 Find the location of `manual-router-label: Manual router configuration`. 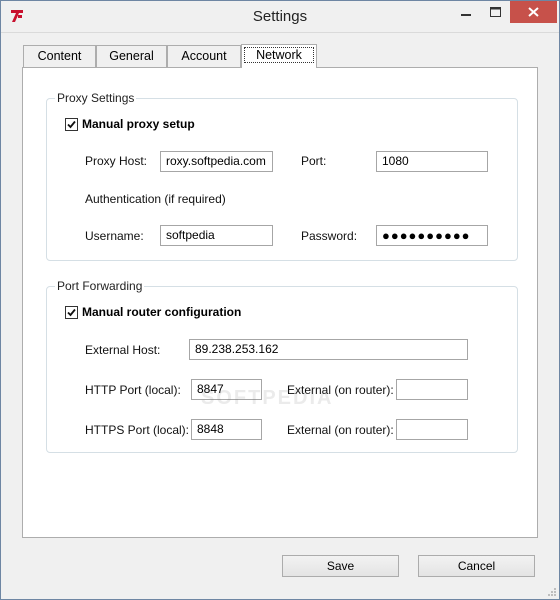

manual-router-label: Manual router configuration is located at coordinates (161, 312).